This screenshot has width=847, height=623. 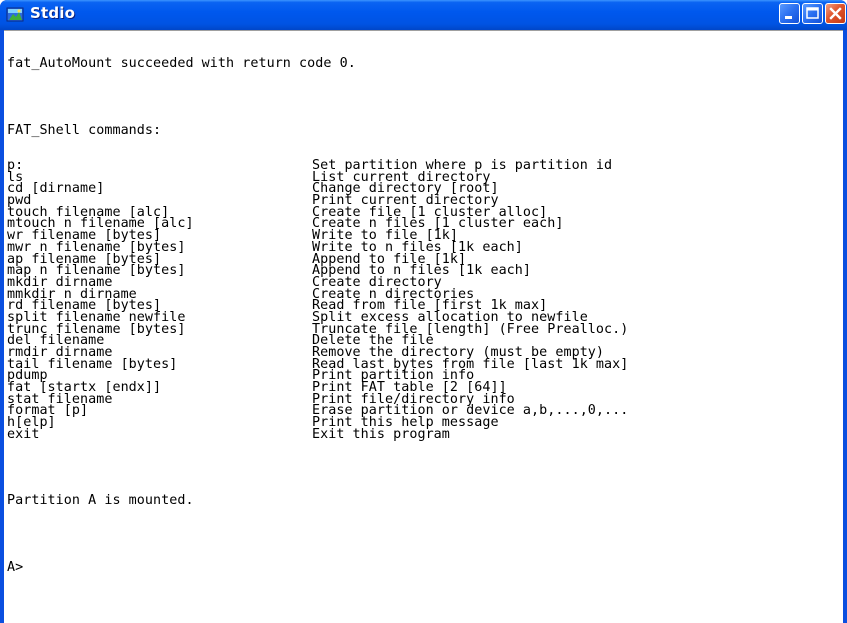 I want to click on mount-message: Partition A is mounted., so click(x=100, y=501).